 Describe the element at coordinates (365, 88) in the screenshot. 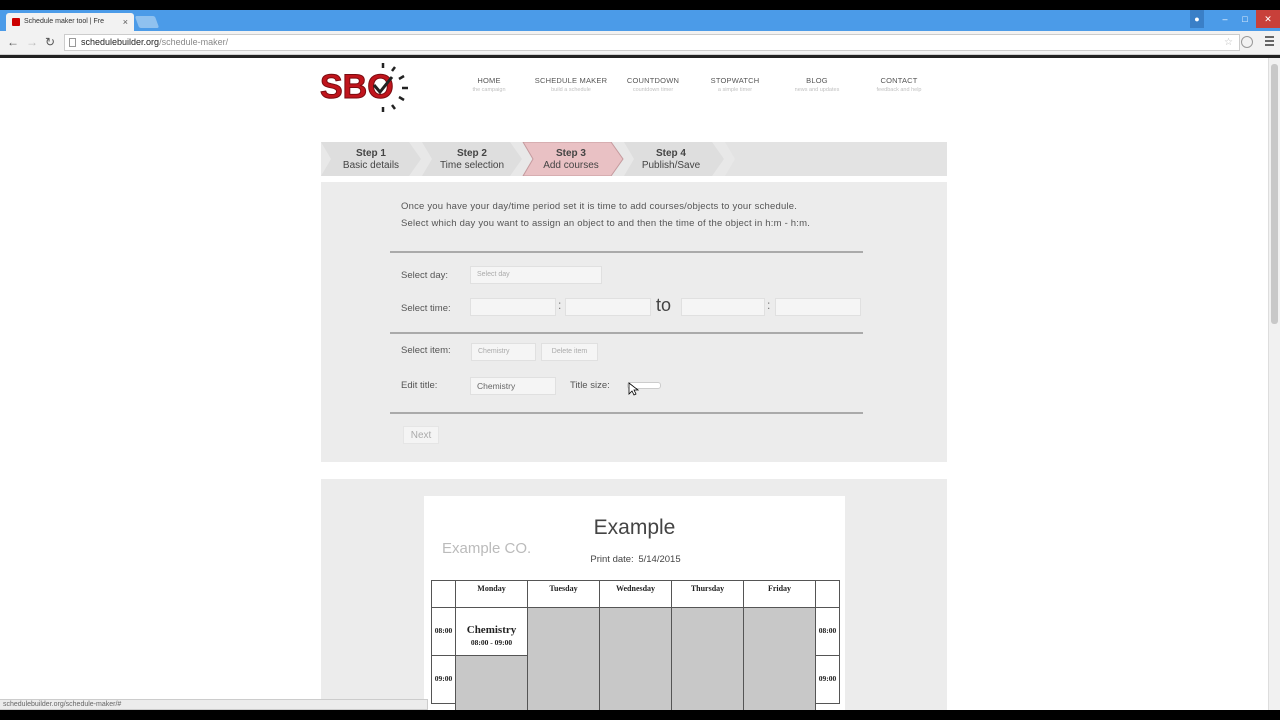

I see `site-logo: SBO` at that location.